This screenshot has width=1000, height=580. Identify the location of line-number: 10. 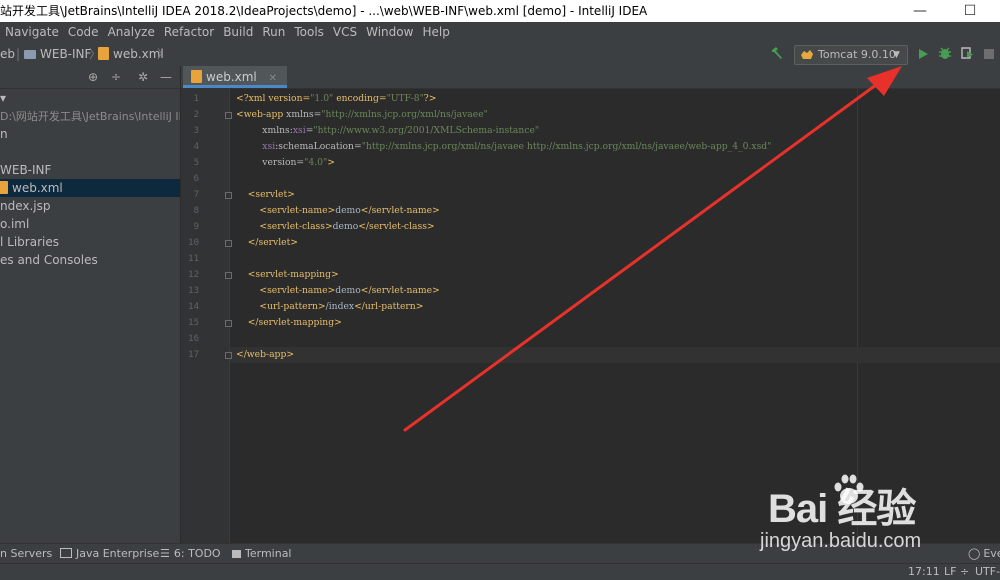
(193, 243).